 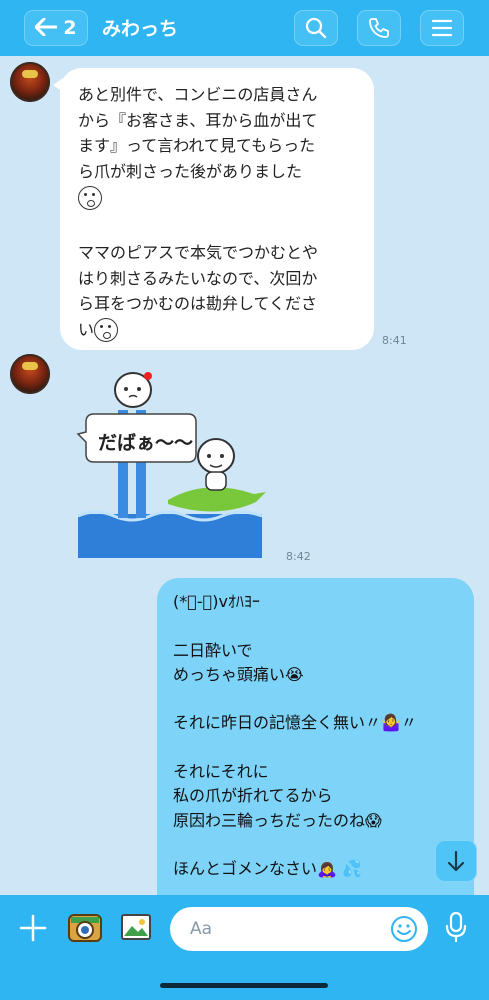 I want to click on chat-header: 2 みわっち, so click(x=244, y=28).